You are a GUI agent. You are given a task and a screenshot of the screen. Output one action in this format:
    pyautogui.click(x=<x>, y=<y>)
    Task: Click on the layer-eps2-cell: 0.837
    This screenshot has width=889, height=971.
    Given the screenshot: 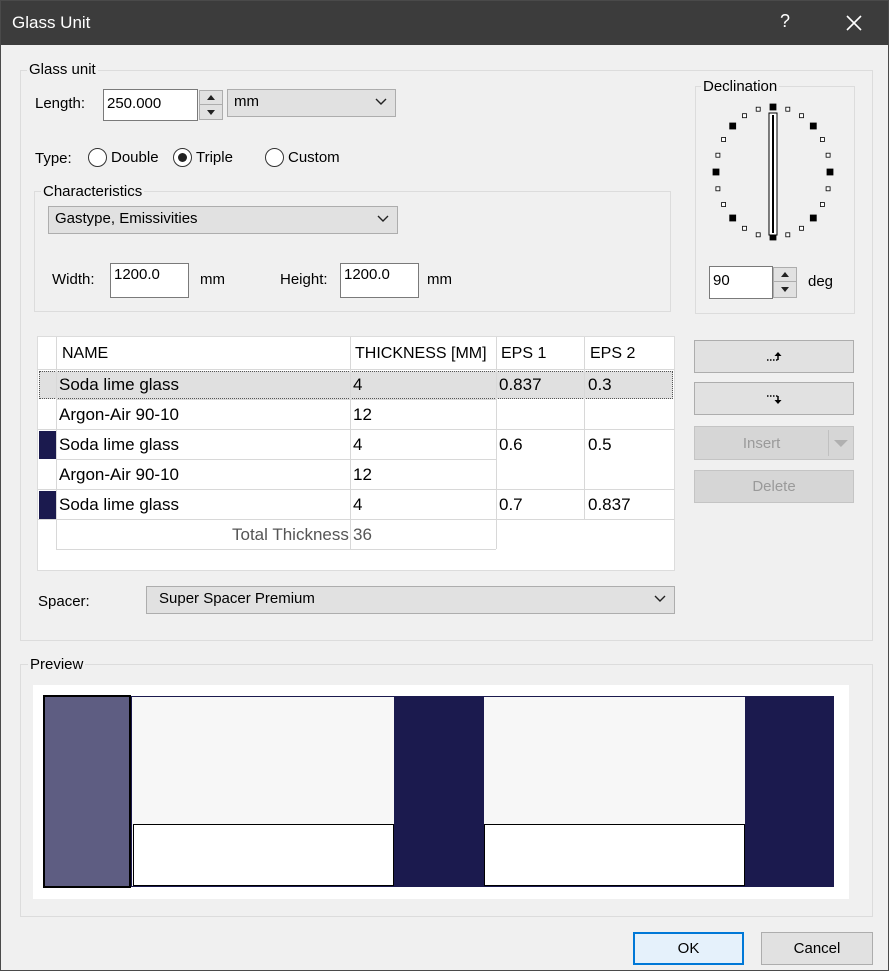 What is the action you would take?
    pyautogui.click(x=607, y=505)
    